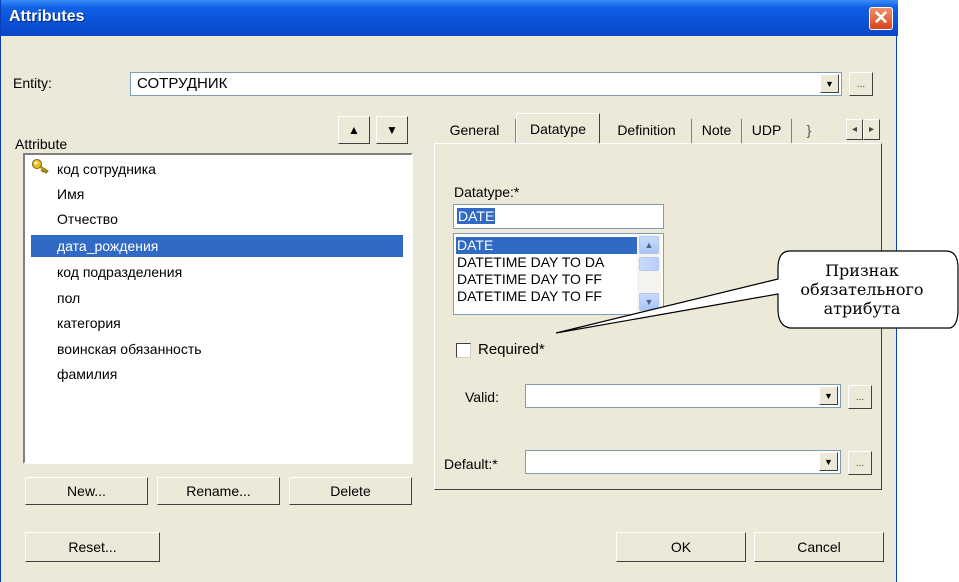 The height and width of the screenshot is (582, 959). What do you see at coordinates (862, 270) in the screenshot?
I see `callout-line-1: Признак` at bounding box center [862, 270].